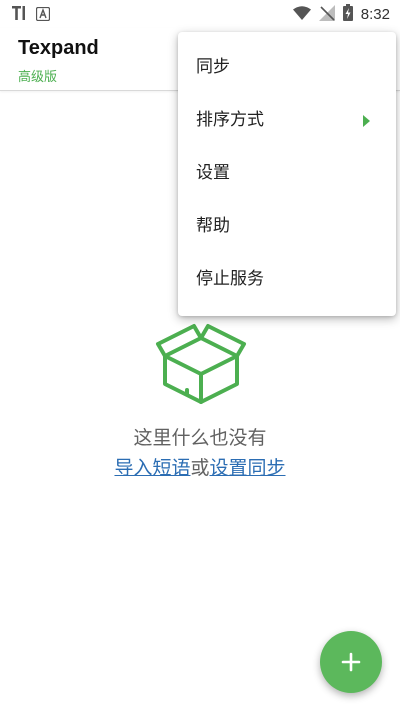  What do you see at coordinates (287, 226) in the screenshot?
I see `menu-item-help: 帮助` at bounding box center [287, 226].